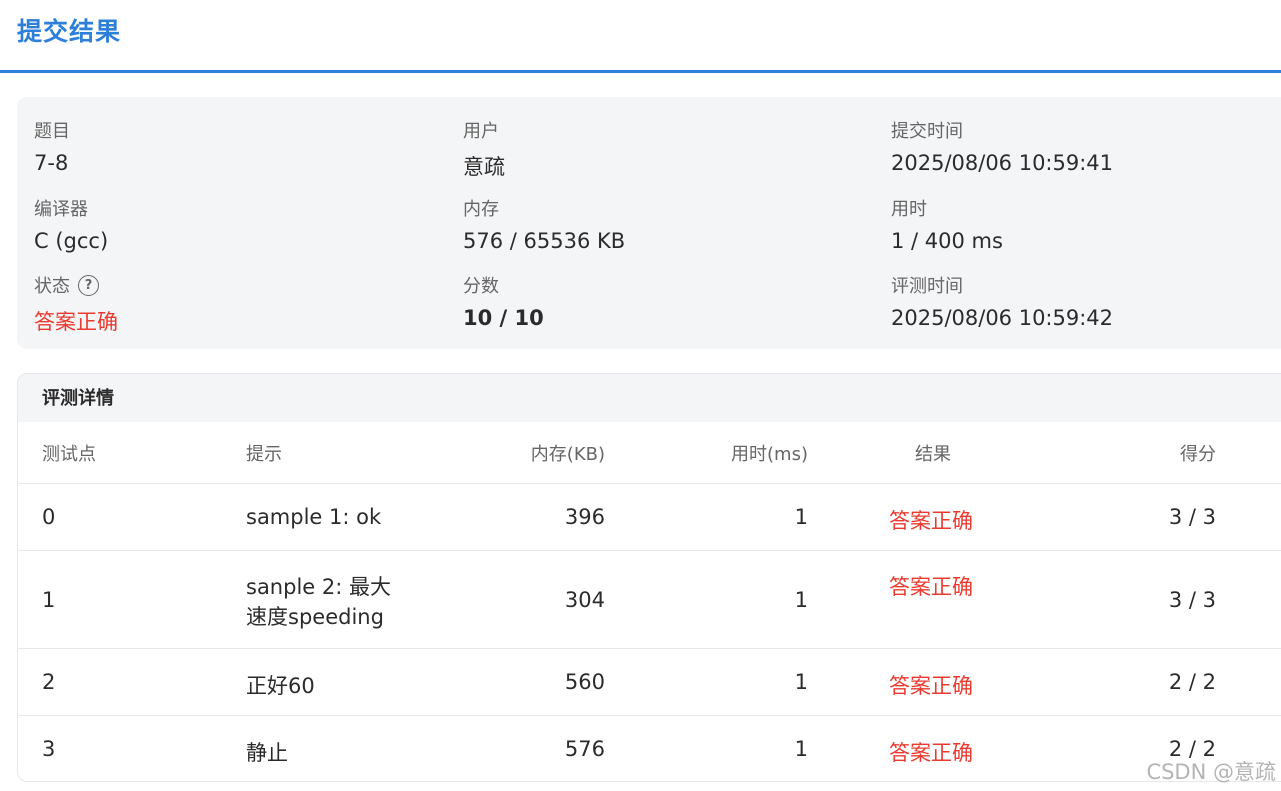  Describe the element at coordinates (544, 224) in the screenshot. I see `field-memory: 内存 576 / 65536 KB` at that location.